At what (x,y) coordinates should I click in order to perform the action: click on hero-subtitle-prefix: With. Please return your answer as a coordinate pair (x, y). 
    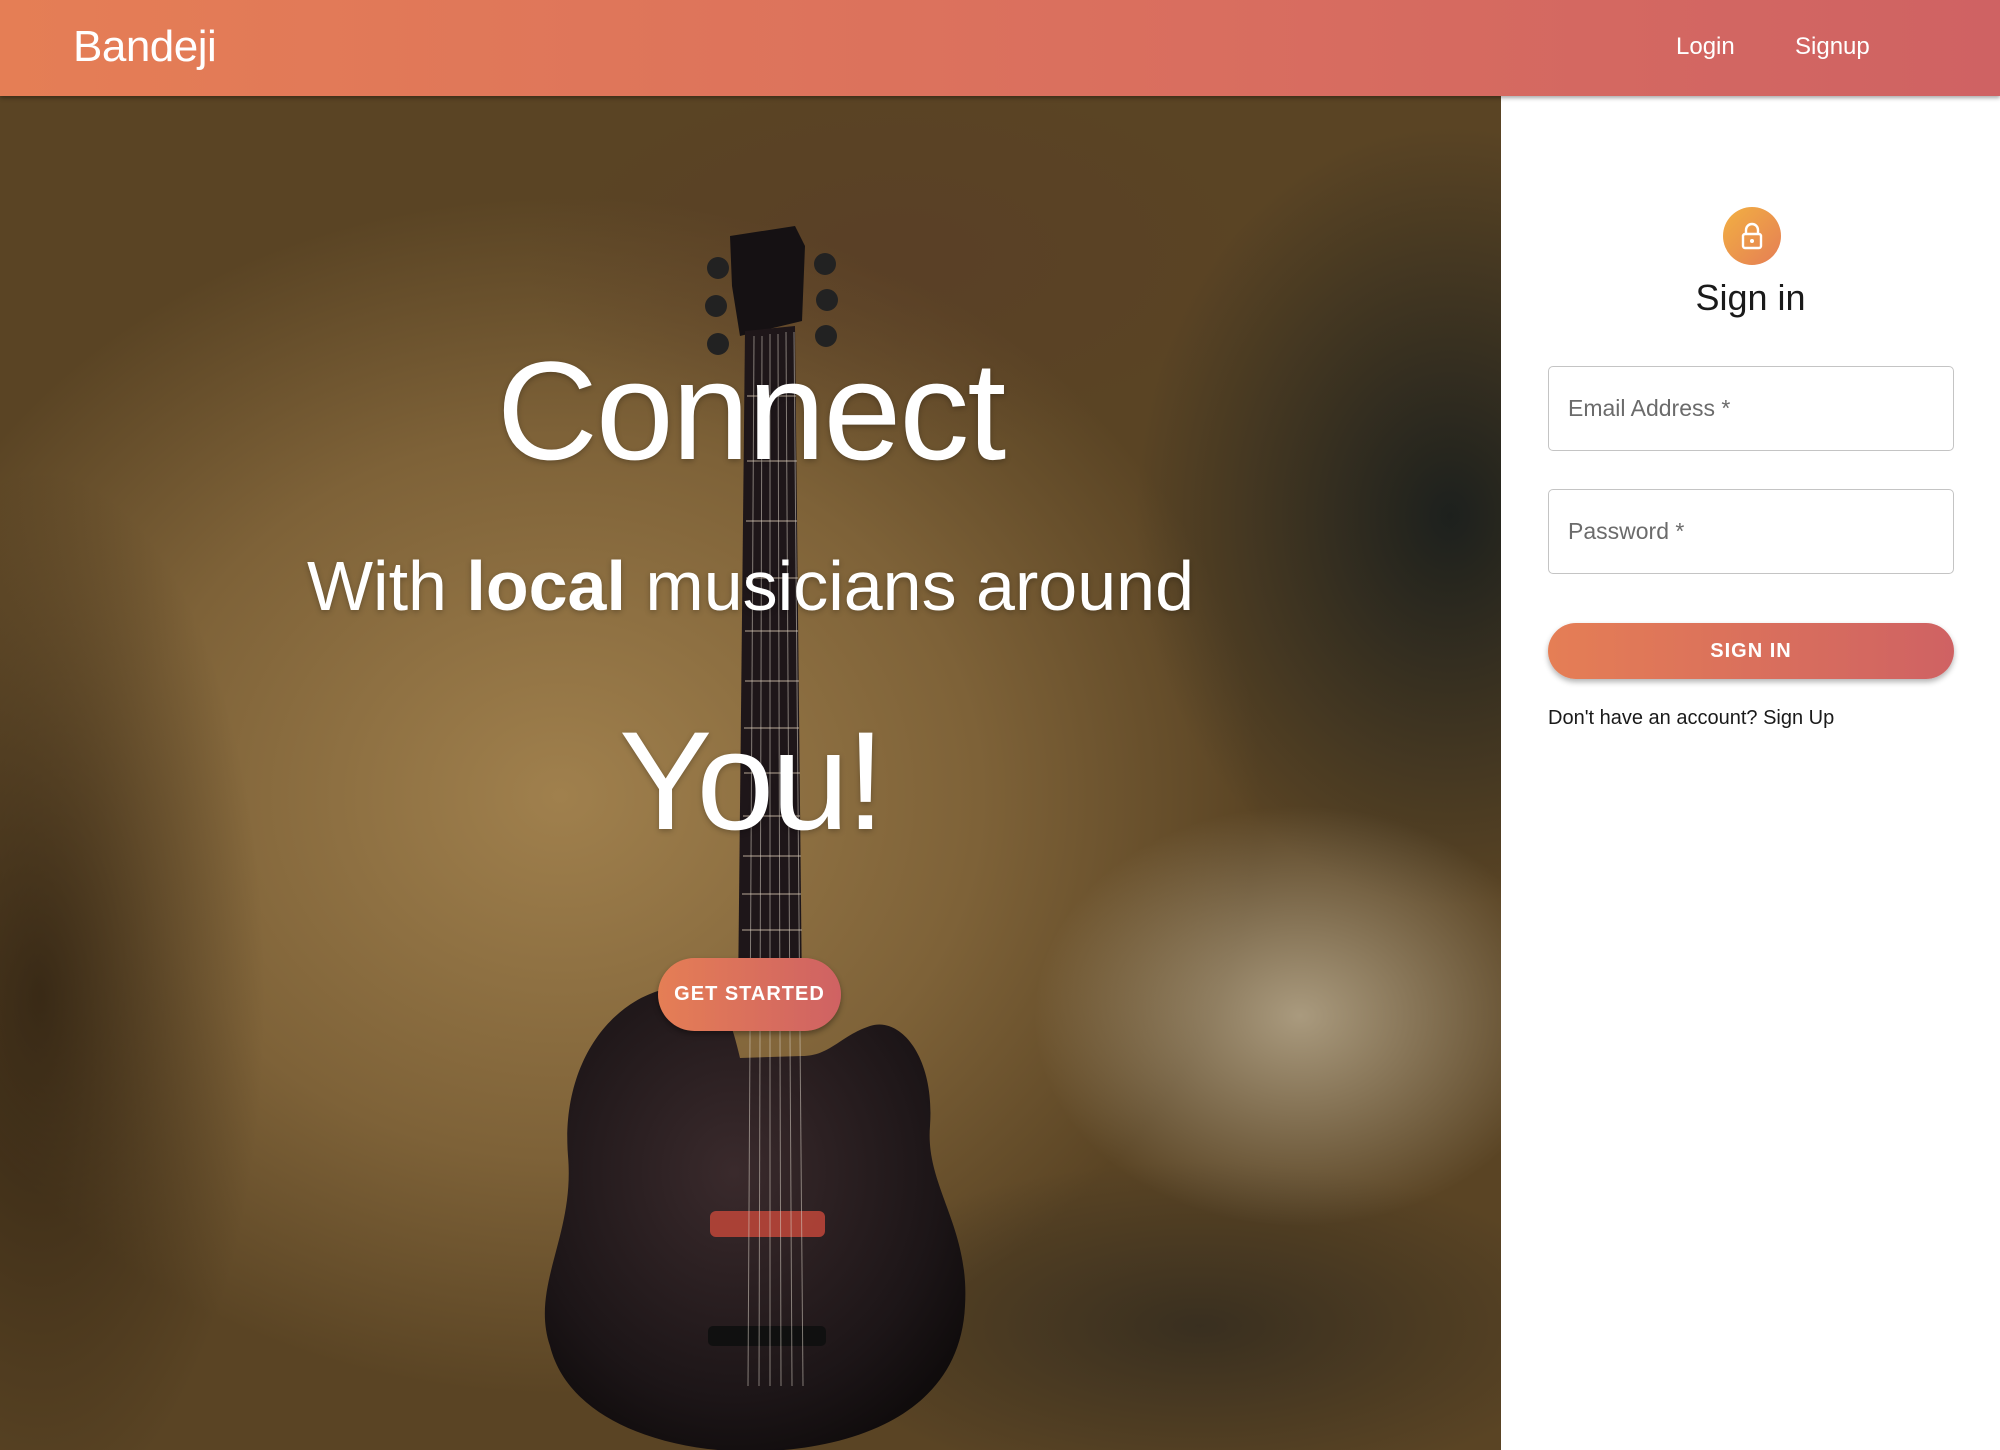
    Looking at the image, I should click on (386, 586).